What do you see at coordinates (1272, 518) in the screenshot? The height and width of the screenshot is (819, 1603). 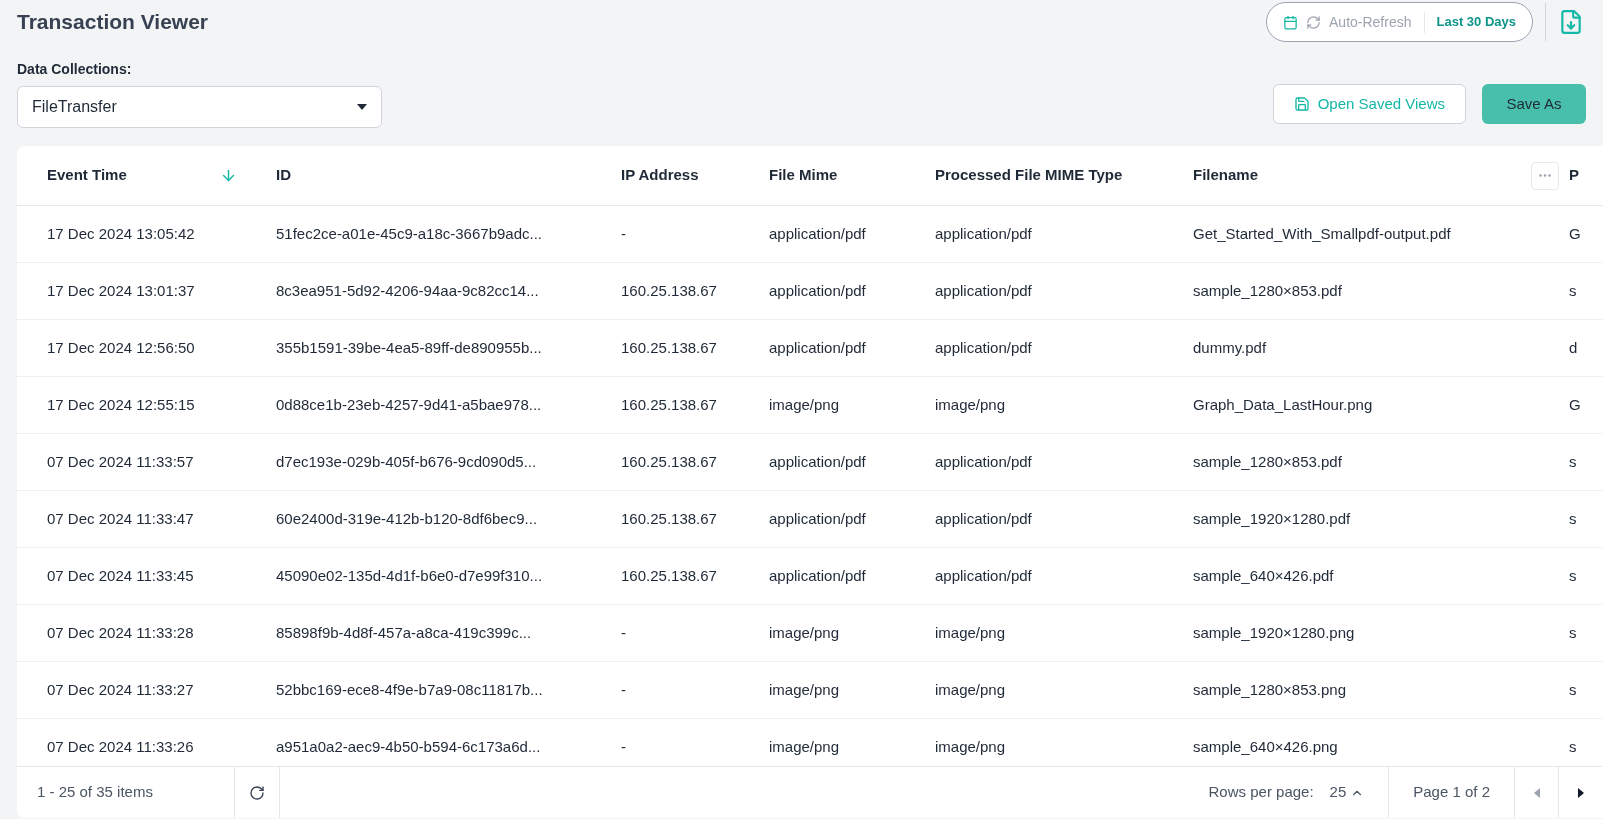 I see `table-cell: sample_1920×1280.pdf` at bounding box center [1272, 518].